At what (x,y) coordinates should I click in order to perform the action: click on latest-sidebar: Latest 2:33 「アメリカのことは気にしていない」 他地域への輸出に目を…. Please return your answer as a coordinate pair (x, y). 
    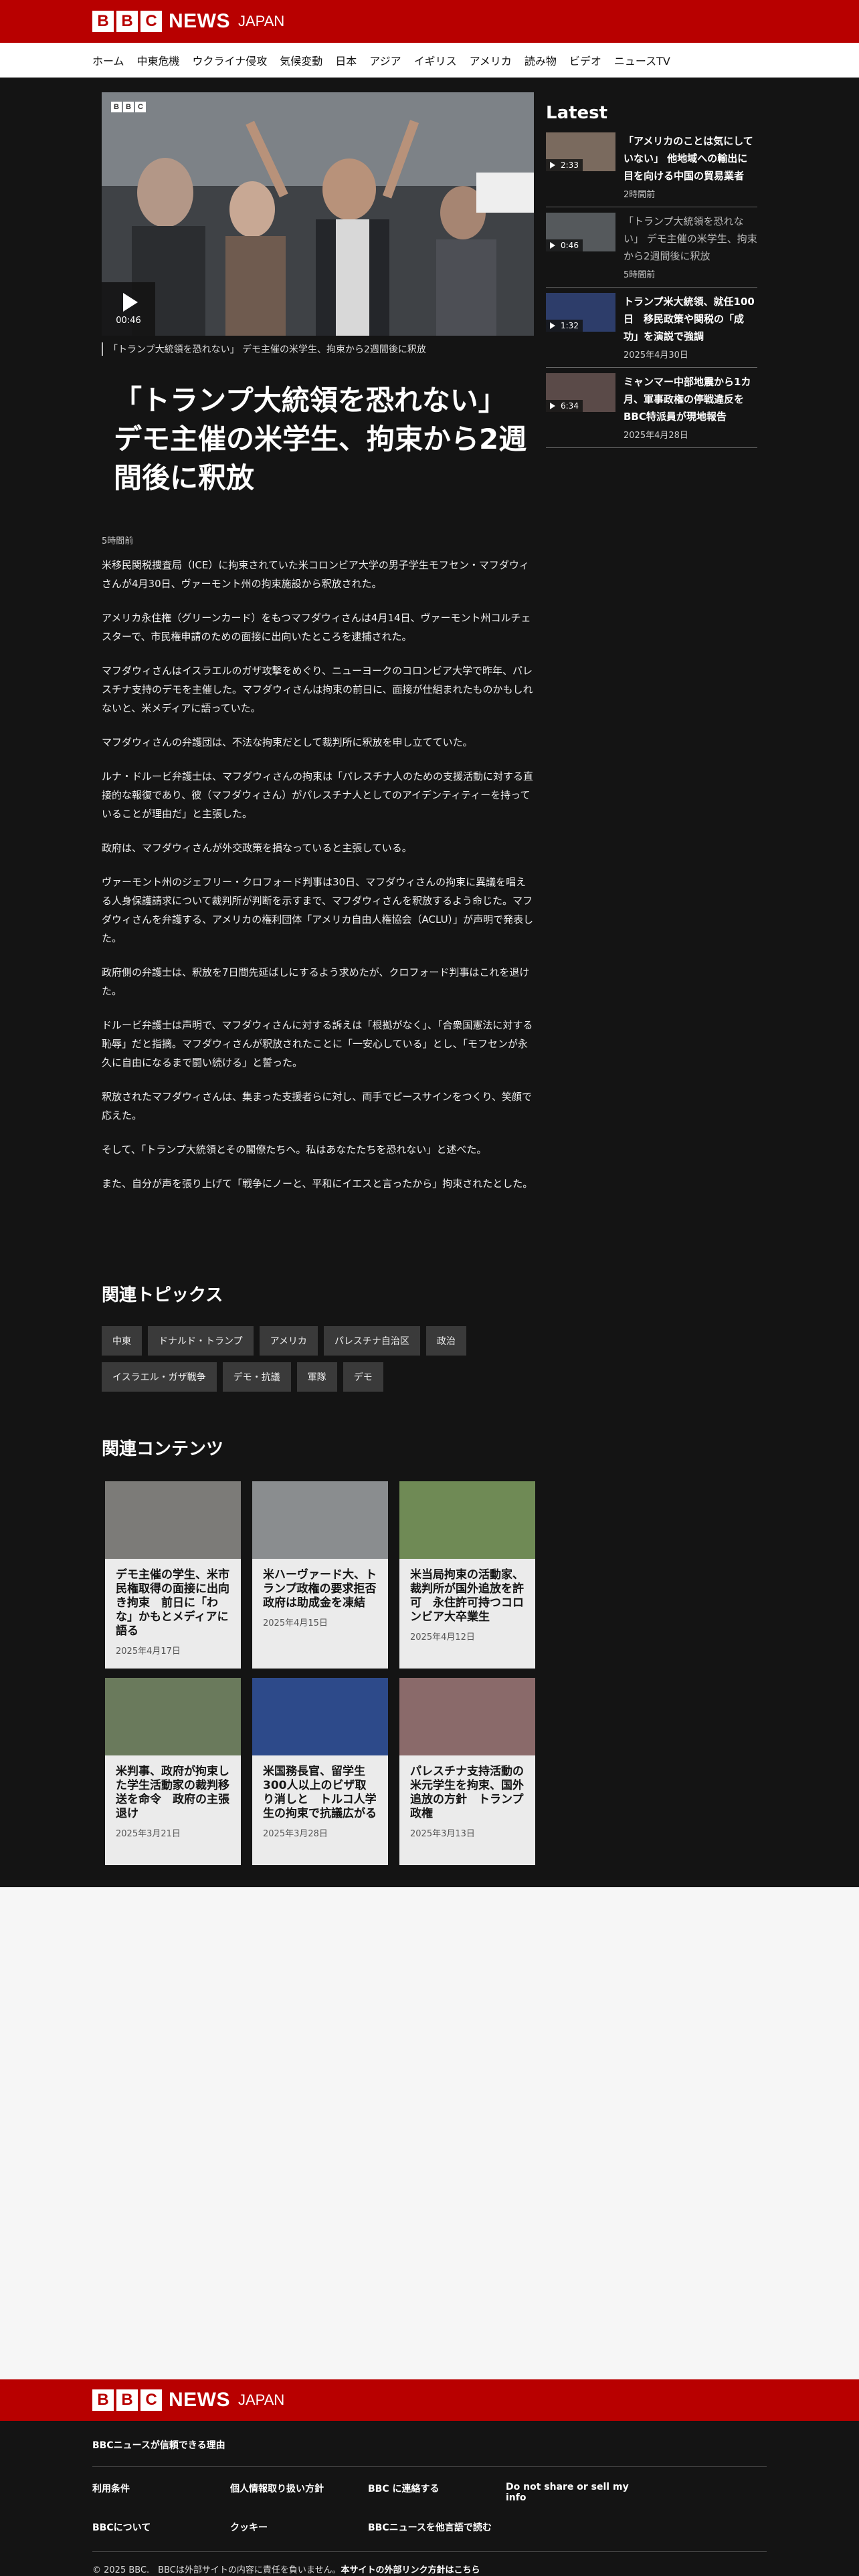
    Looking at the image, I should click on (651, 278).